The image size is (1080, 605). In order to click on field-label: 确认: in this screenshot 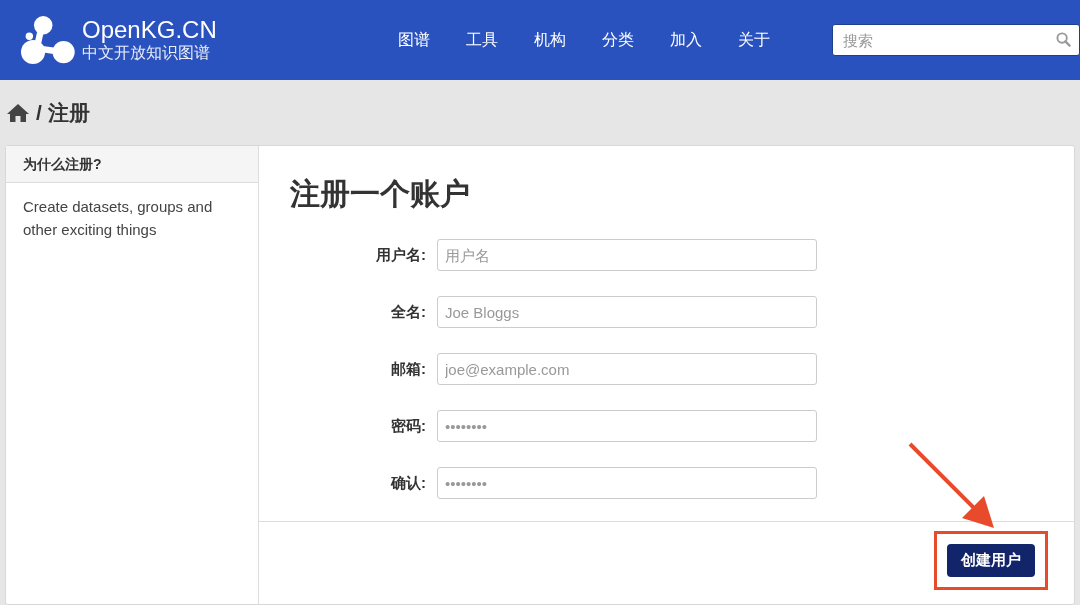, I will do `click(407, 483)`.